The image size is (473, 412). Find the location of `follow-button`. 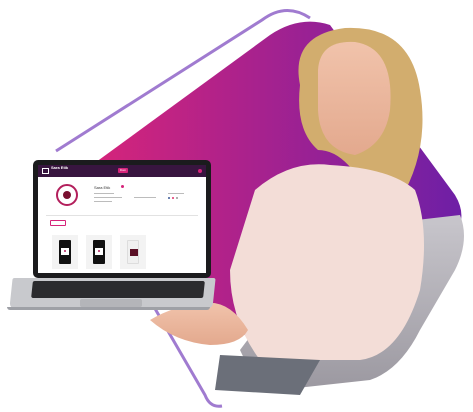

follow-button is located at coordinates (58, 223).